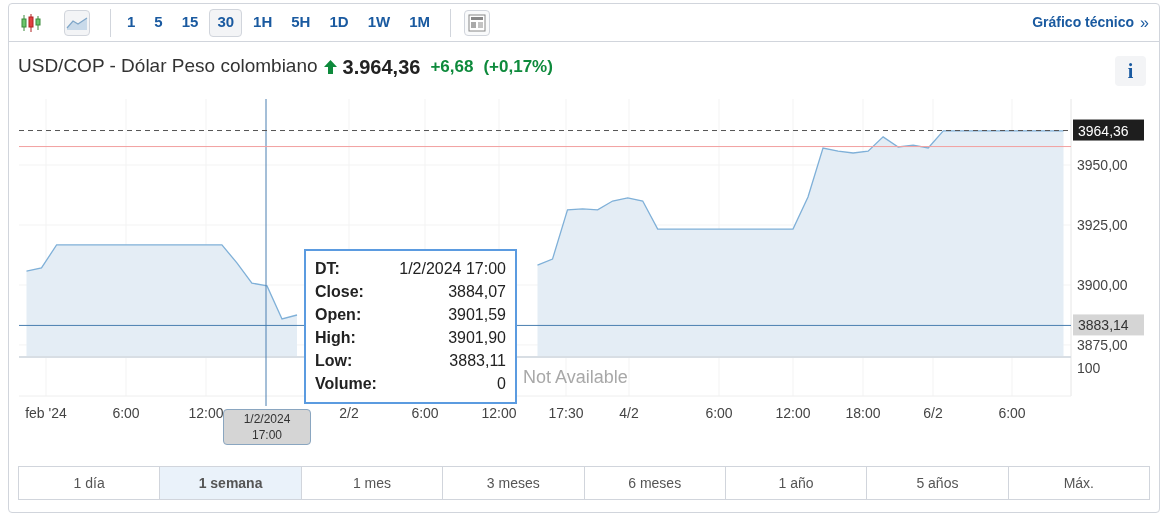 The width and height of the screenshot is (1168, 519). I want to click on tooltip-label: Open:, so click(338, 315).